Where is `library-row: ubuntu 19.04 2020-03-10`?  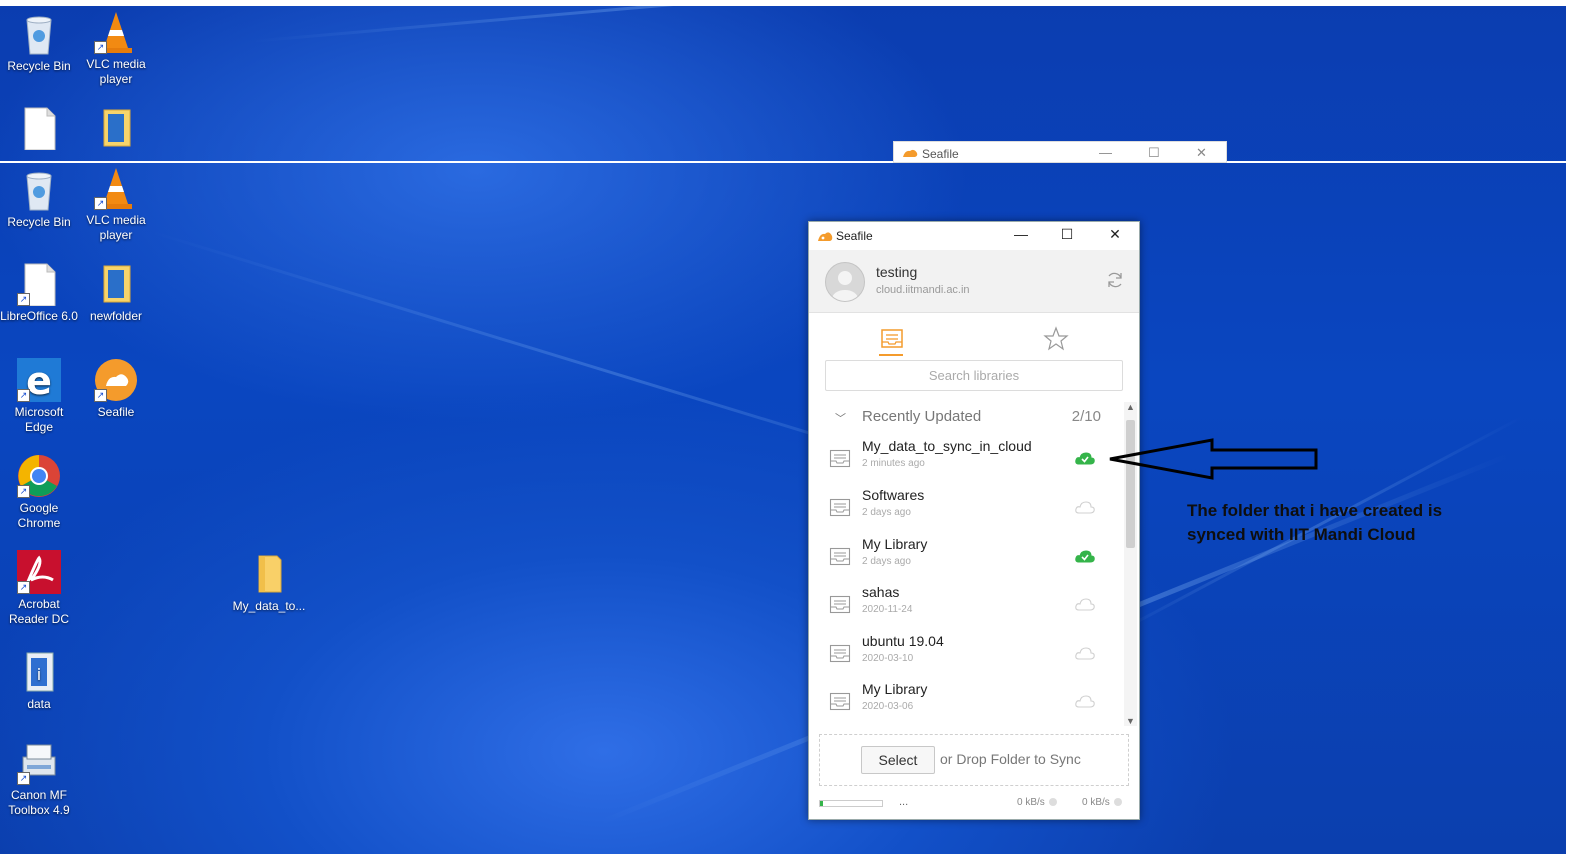
library-row: ubuntu 19.04 2020-03-10 is located at coordinates (967, 653).